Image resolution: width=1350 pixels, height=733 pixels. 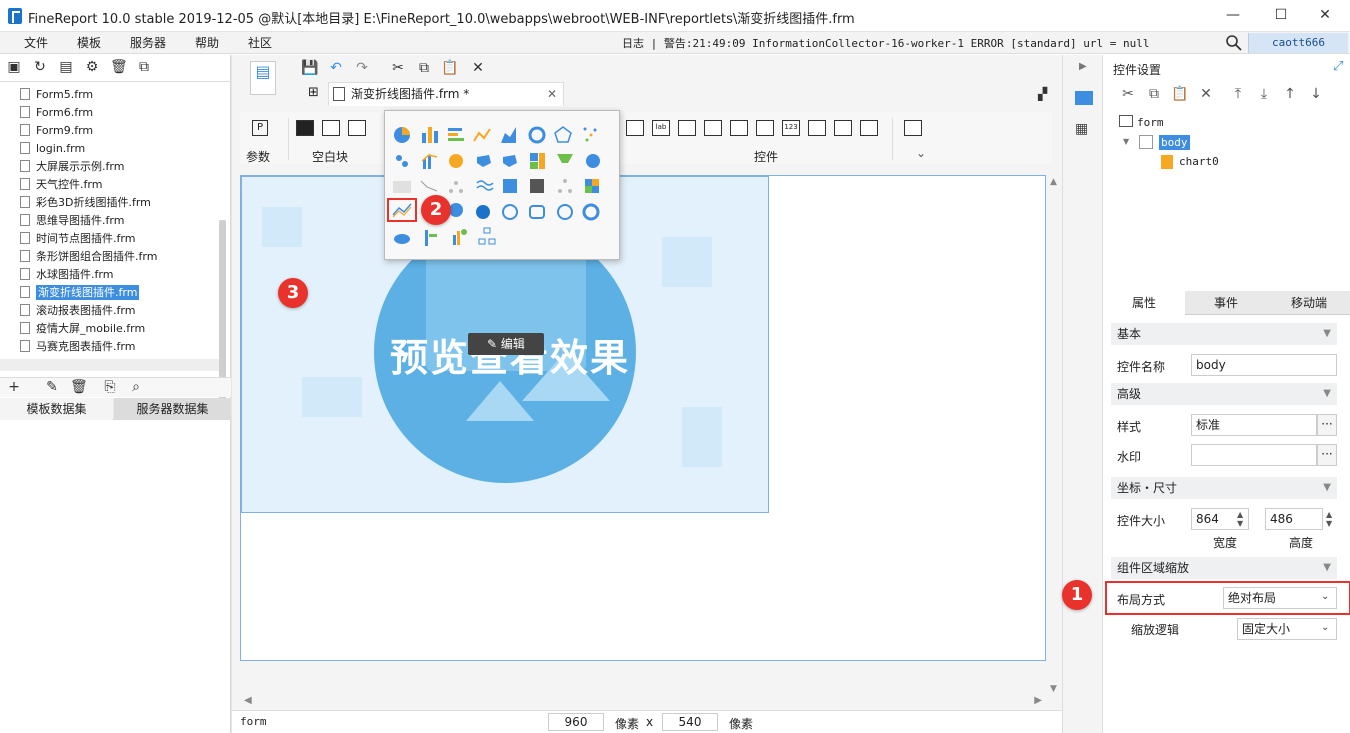 What do you see at coordinates (1290, 94) in the screenshot?
I see `move-up-icon: ↑` at bounding box center [1290, 94].